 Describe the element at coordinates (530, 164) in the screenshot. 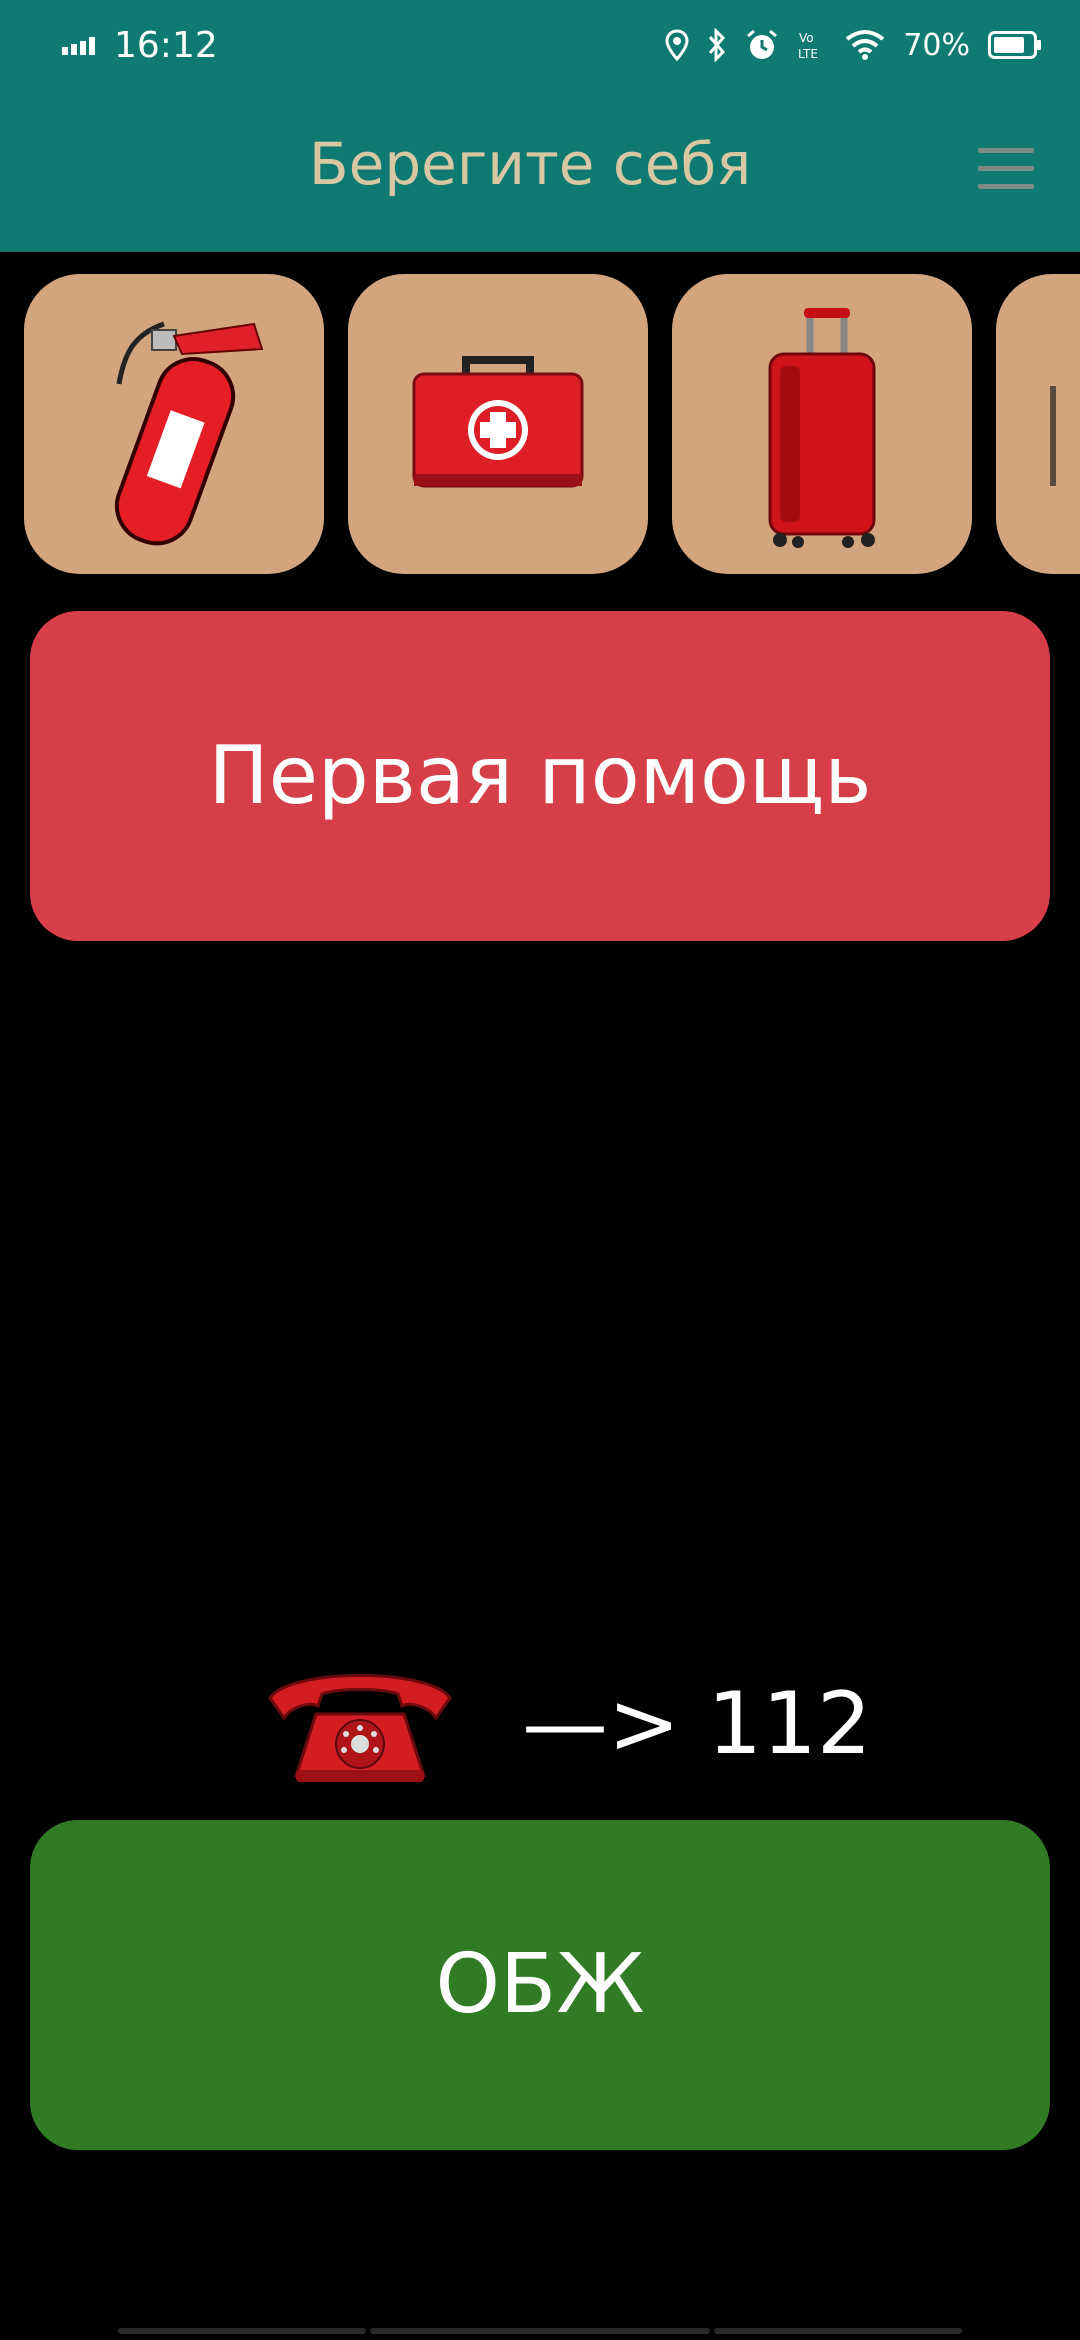

I see `app-title: Берегите себя` at that location.